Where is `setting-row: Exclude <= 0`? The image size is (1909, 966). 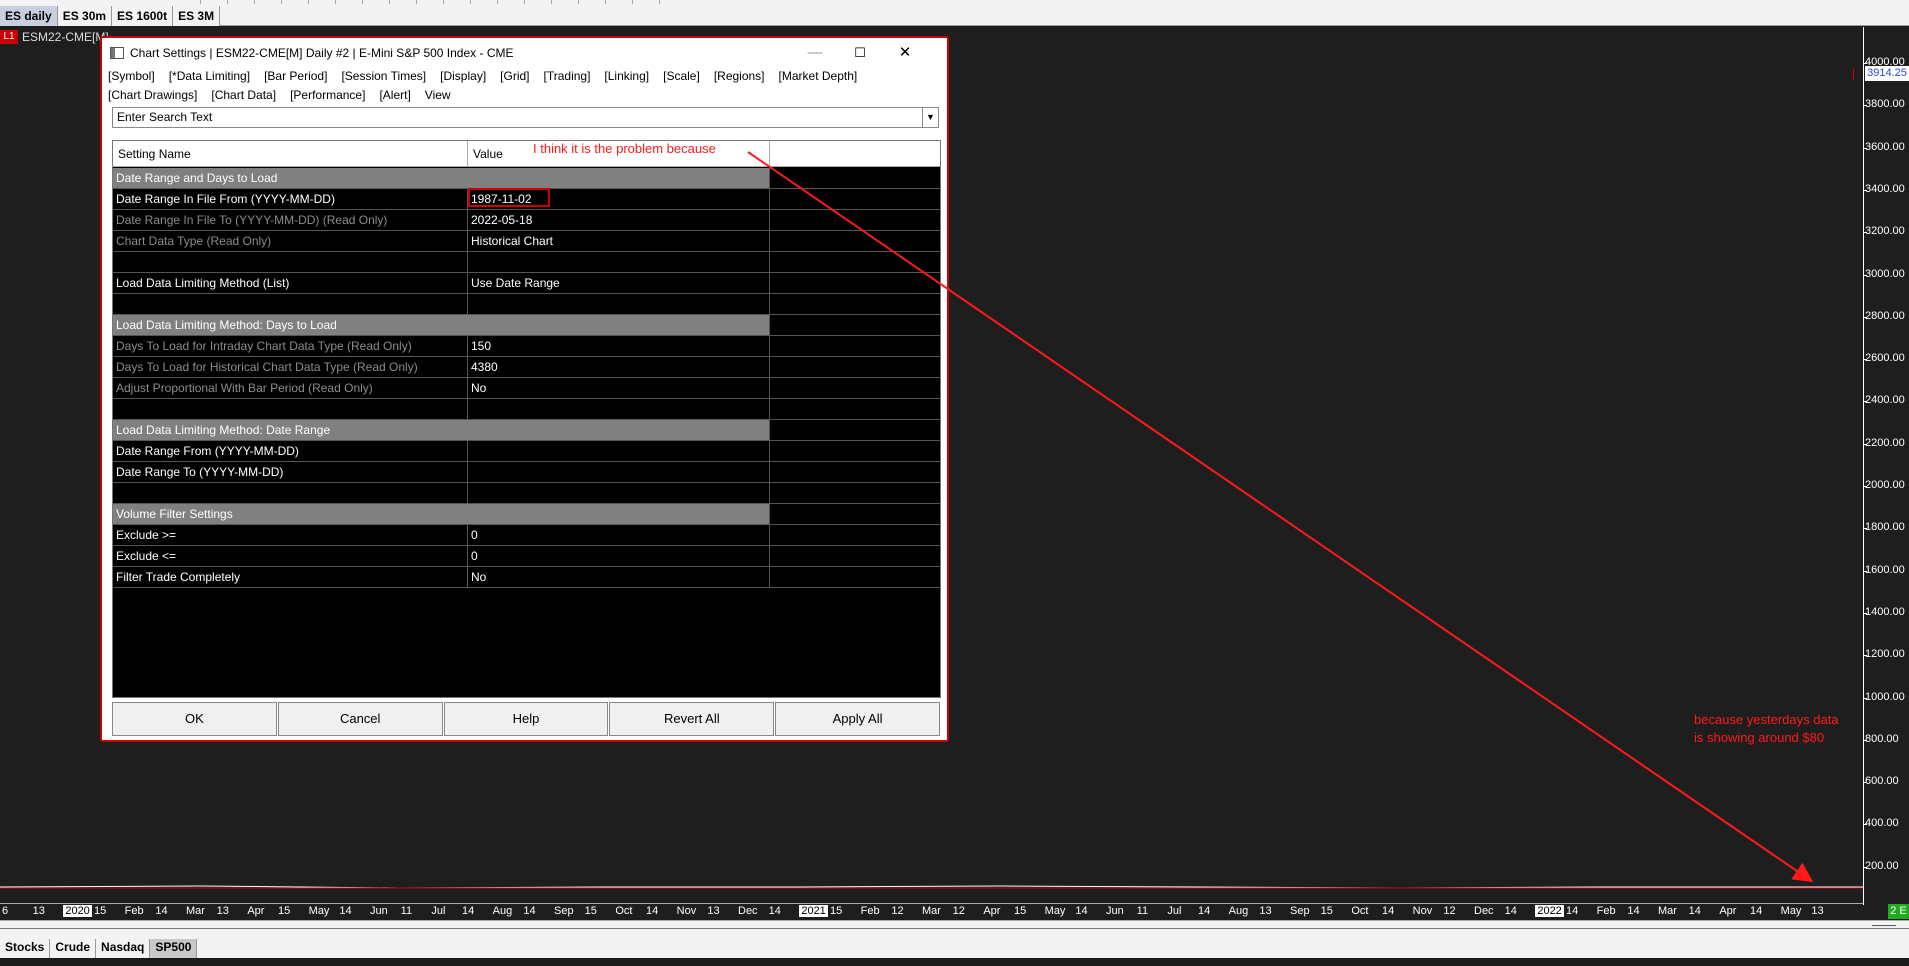
setting-row: Exclude <= 0 is located at coordinates (526, 556).